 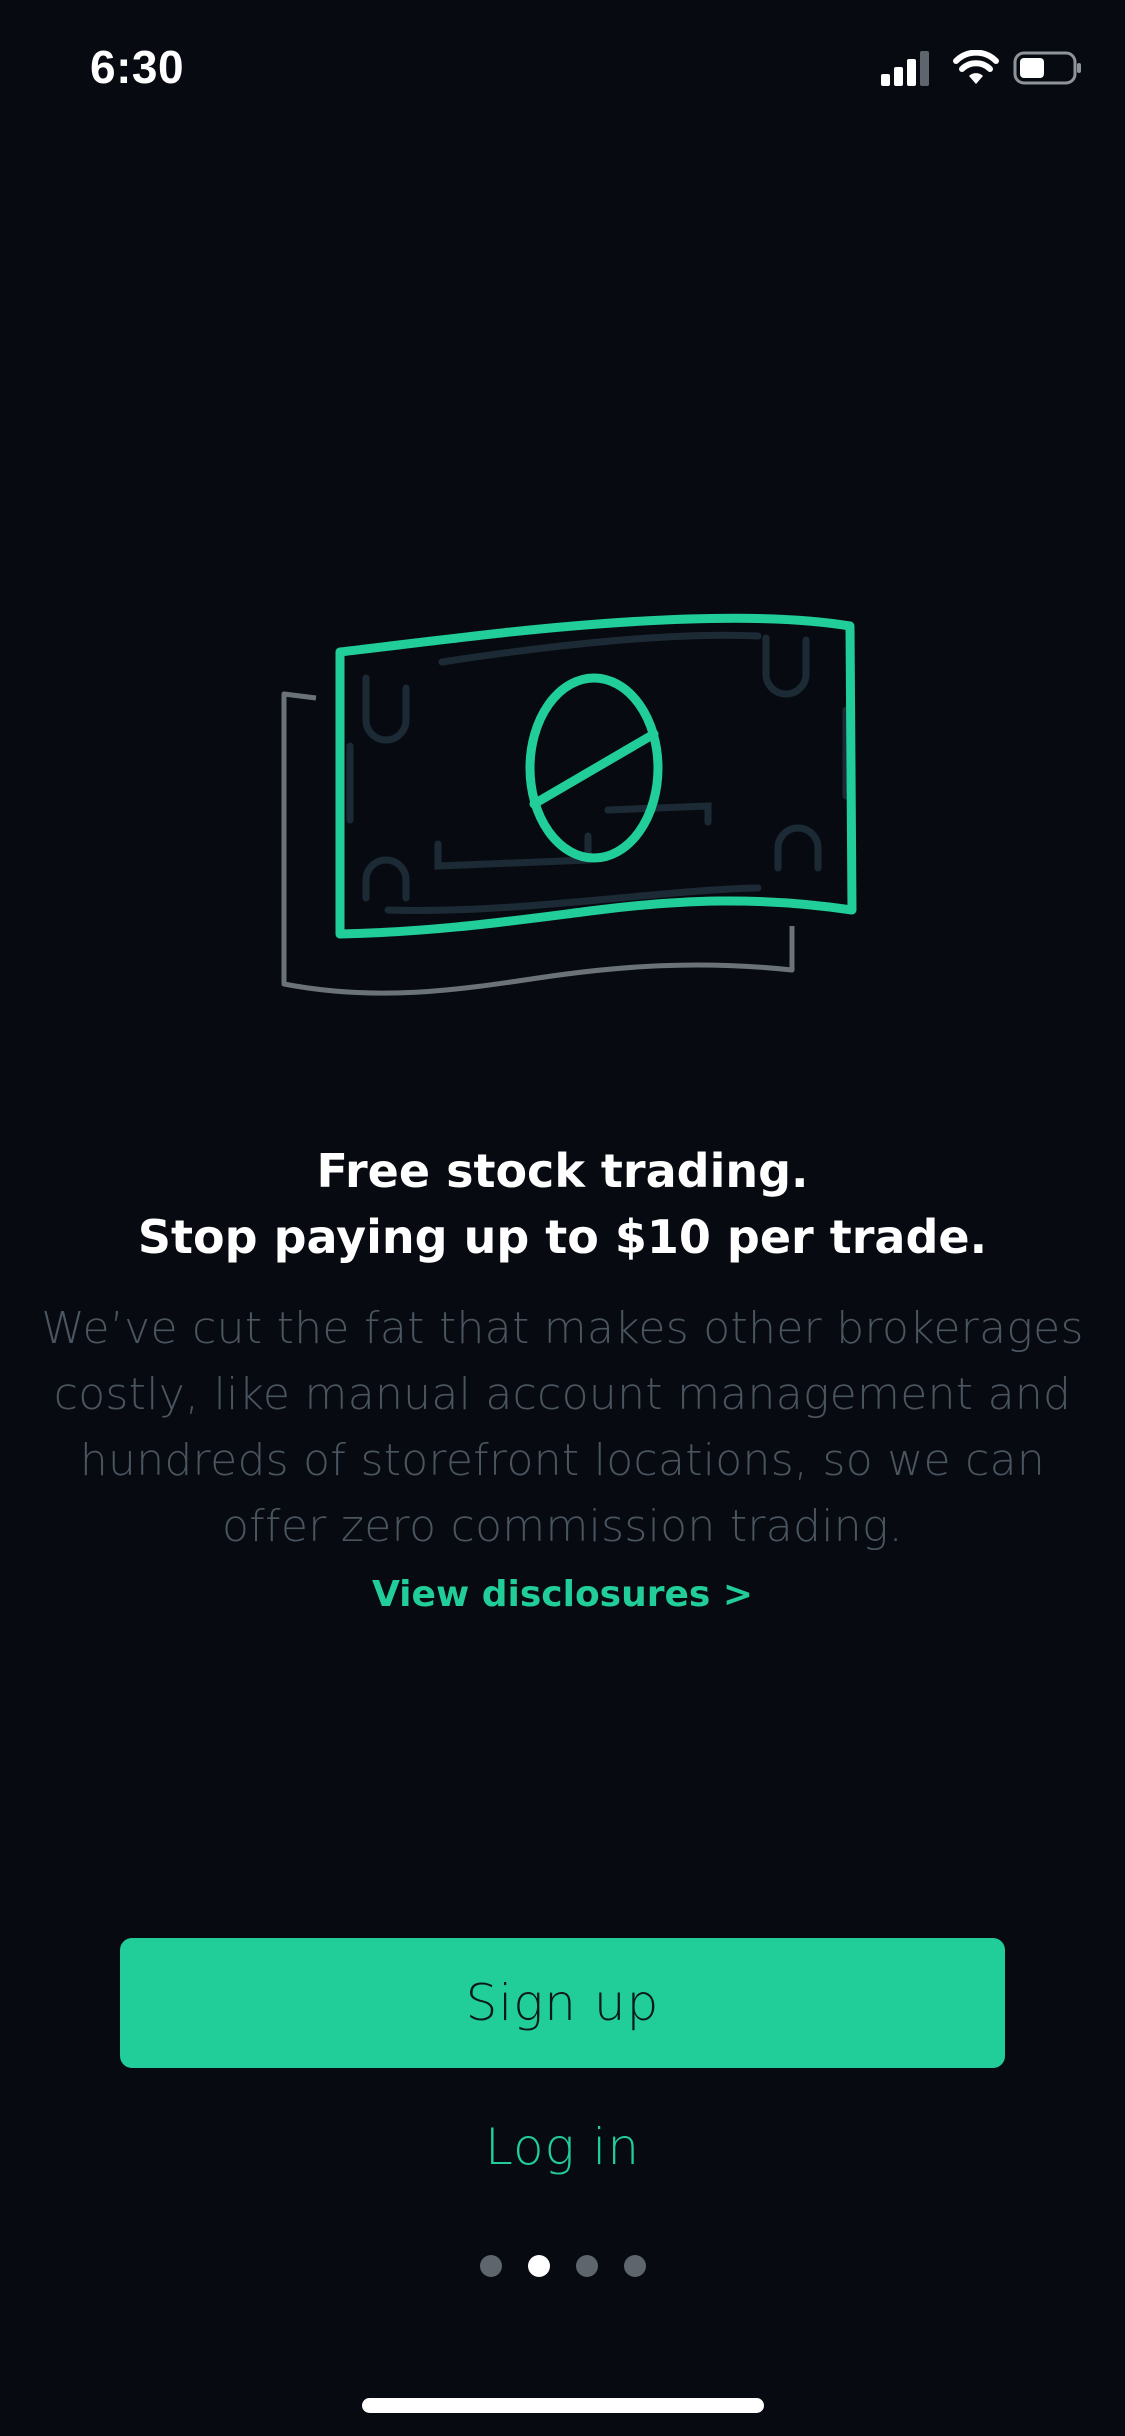 What do you see at coordinates (976, 67) in the screenshot?
I see `wifi-icon` at bounding box center [976, 67].